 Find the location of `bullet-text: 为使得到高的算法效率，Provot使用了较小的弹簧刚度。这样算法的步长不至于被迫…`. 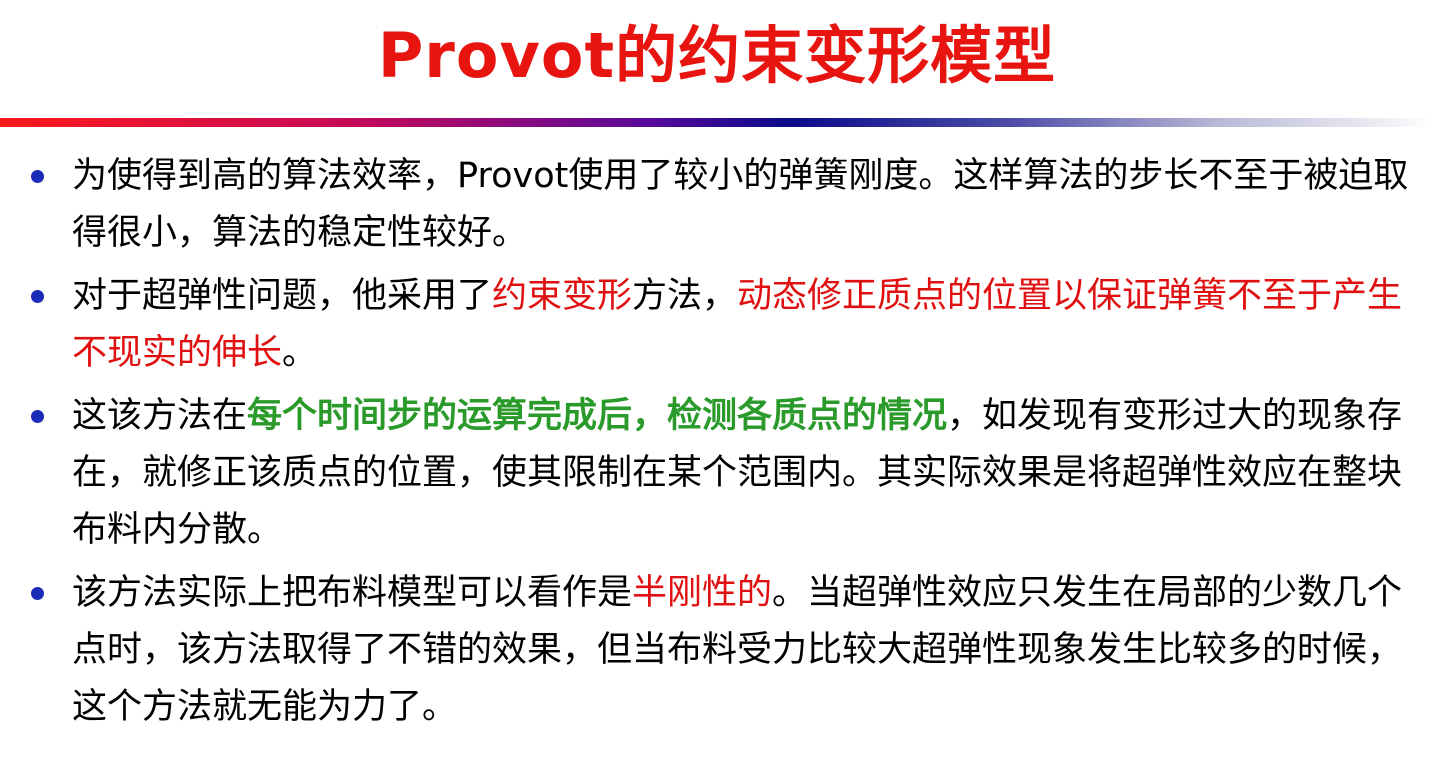

bullet-text: 为使得到高的算法效率，Provot使用了较小的弹簧刚度。这样算法的步长不至于被迫… is located at coordinates (740, 204).